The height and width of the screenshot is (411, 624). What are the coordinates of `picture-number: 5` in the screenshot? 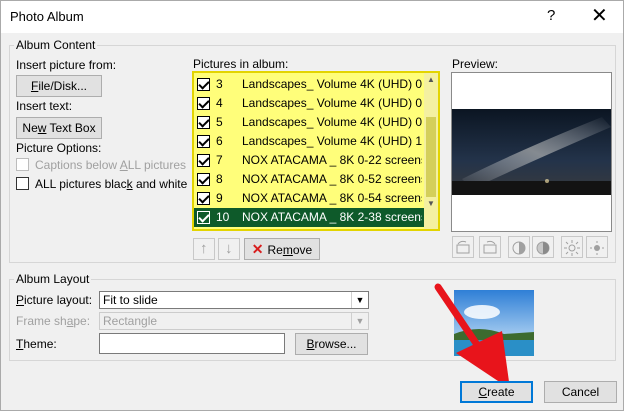 It's located at (219, 122).